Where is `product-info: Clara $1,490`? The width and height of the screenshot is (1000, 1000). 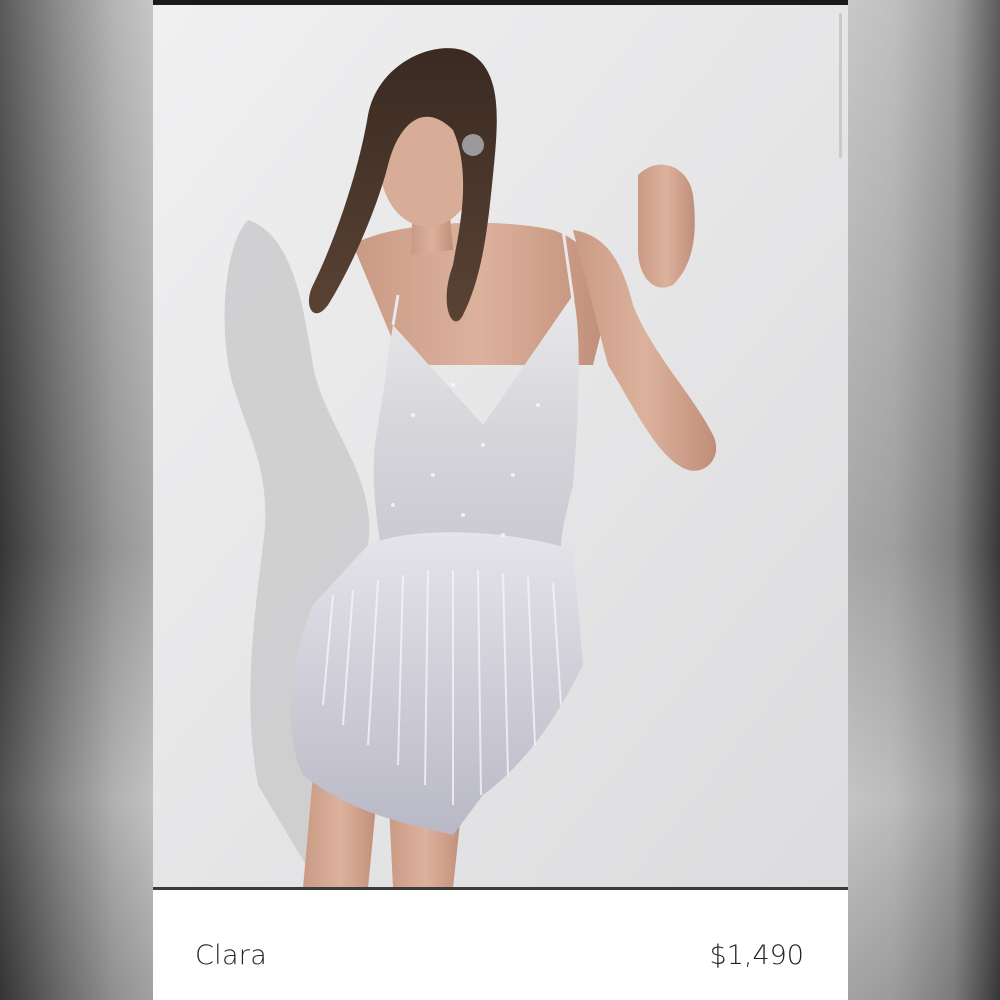
product-info: Clara $1,490 is located at coordinates (500, 945).